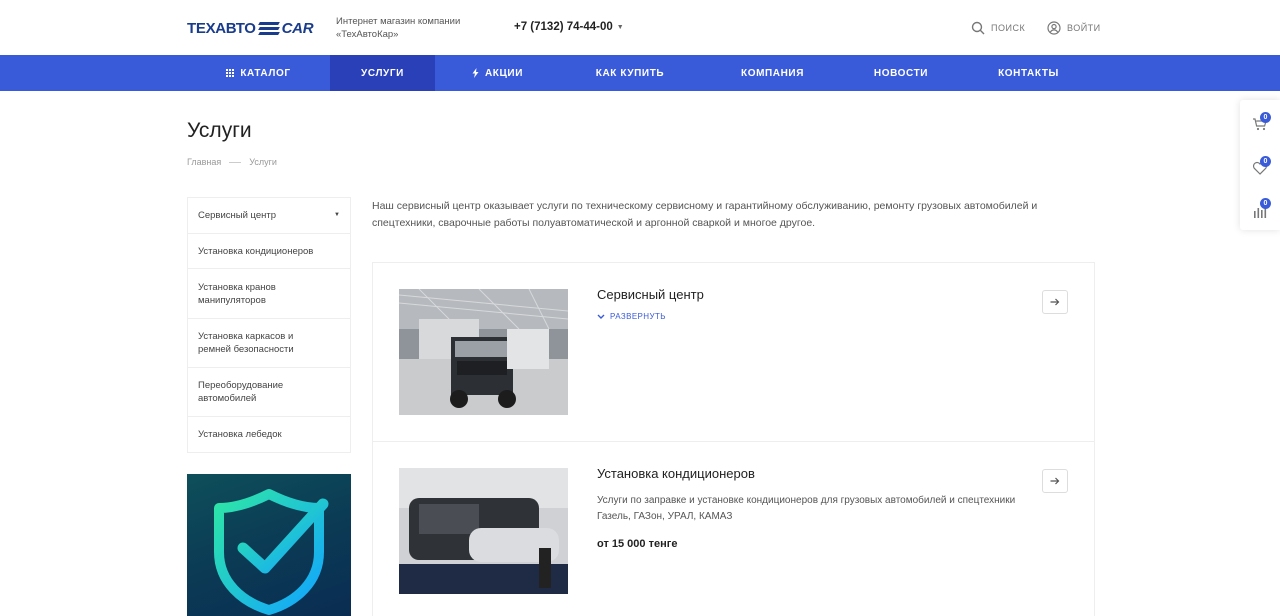 The height and width of the screenshot is (616, 1280). I want to click on nav-item-promotions: Акции, so click(497, 73).